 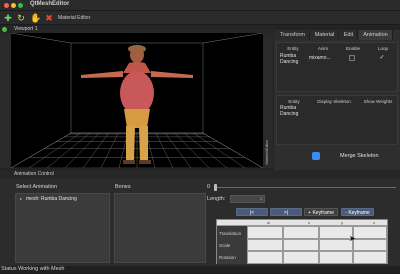 What do you see at coordinates (216, 199) in the screenshot?
I see `length-label: Length:` at bounding box center [216, 199].